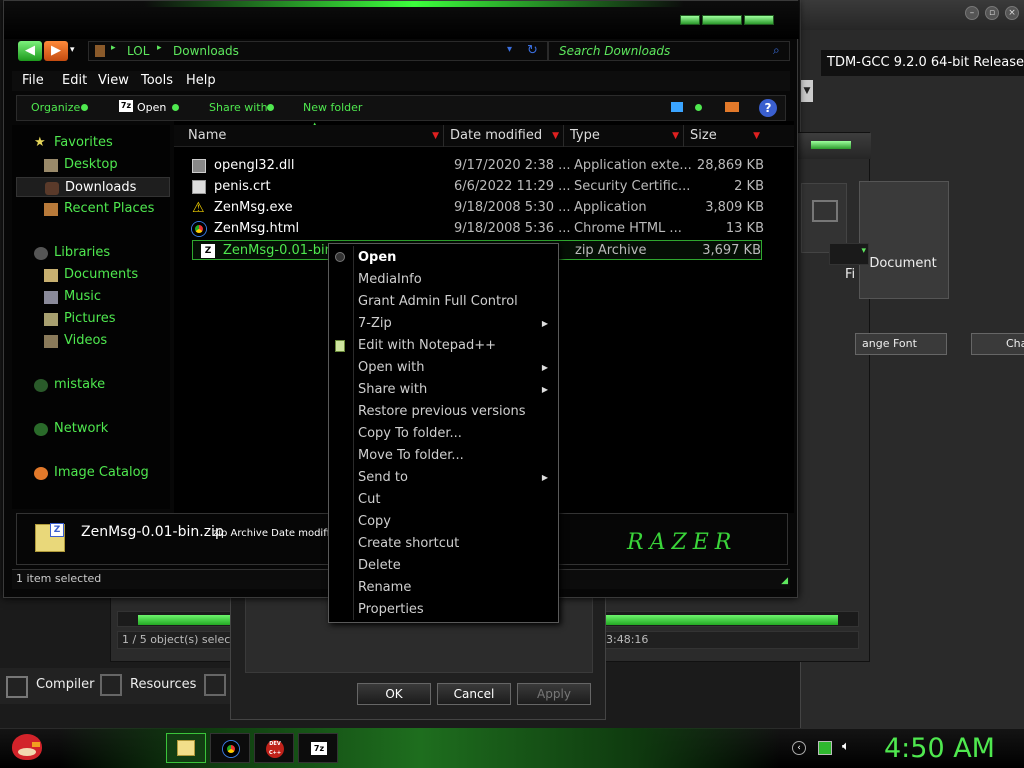  I want to click on nav-documents: Documents, so click(91, 275).